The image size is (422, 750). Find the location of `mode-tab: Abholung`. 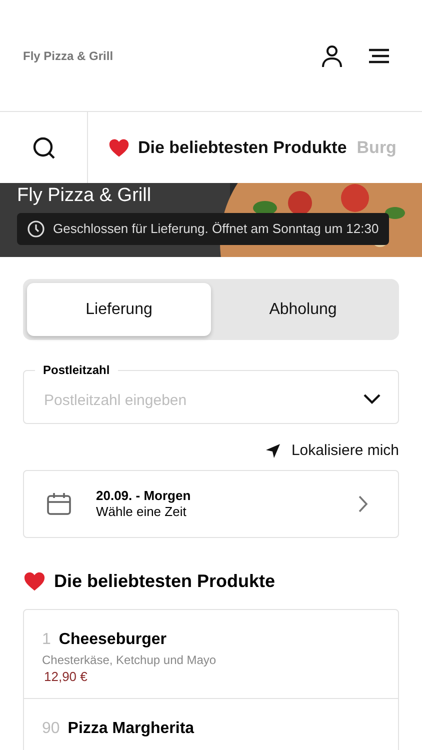

mode-tab: Abholung is located at coordinates (303, 309).